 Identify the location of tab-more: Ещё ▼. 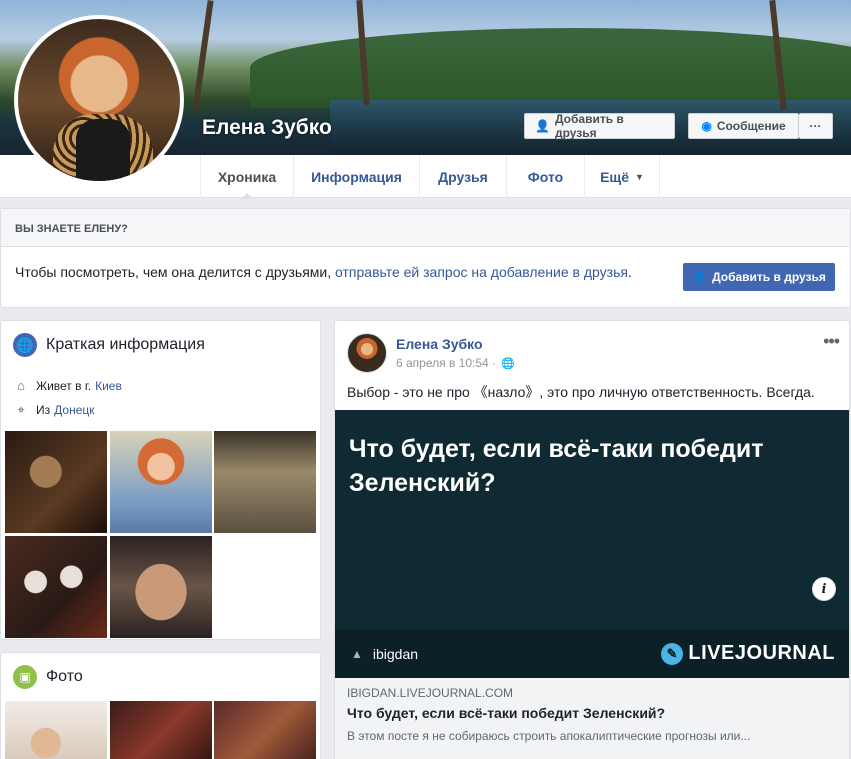
(622, 176).